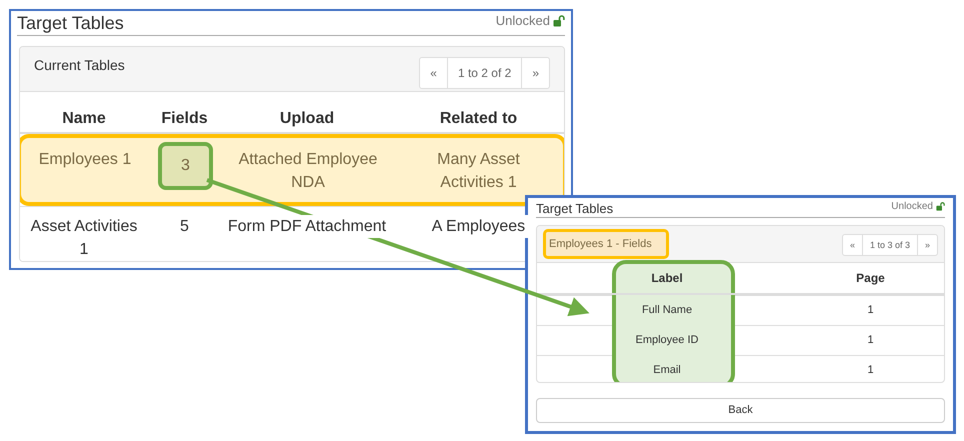 The width and height of the screenshot is (964, 441). Describe the element at coordinates (870, 277) in the screenshot. I see `column-header: Page` at that location.